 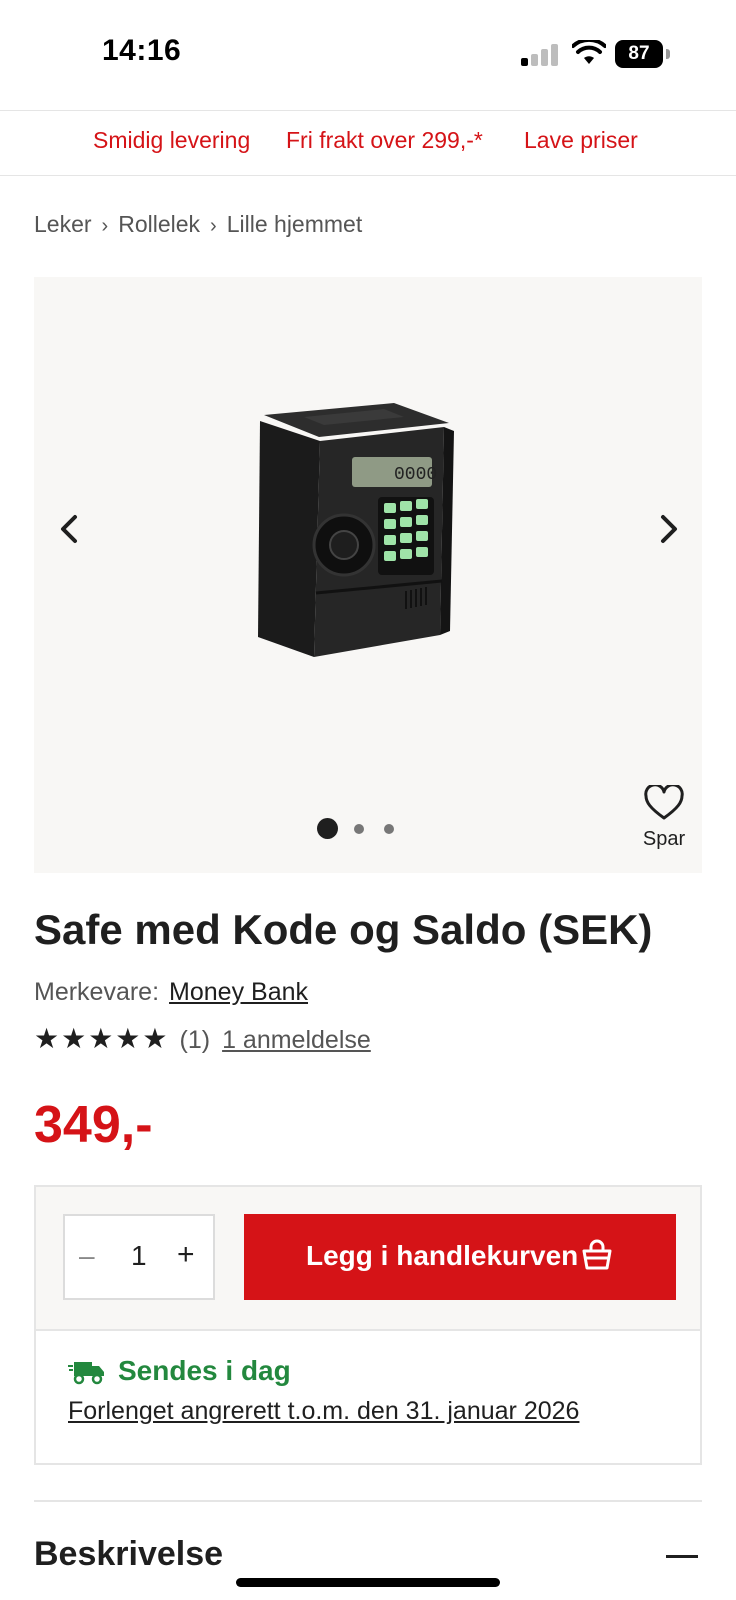 I want to click on section-divider, so click(x=368, y=1501).